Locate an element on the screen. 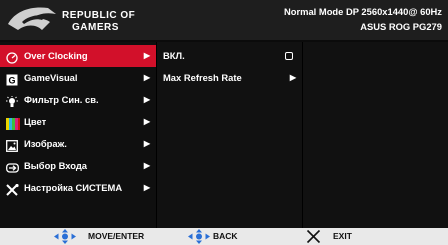 The image size is (448, 245). submenu-item-max-refresh-rate: Max Refresh Rate ▶ is located at coordinates (229, 78).